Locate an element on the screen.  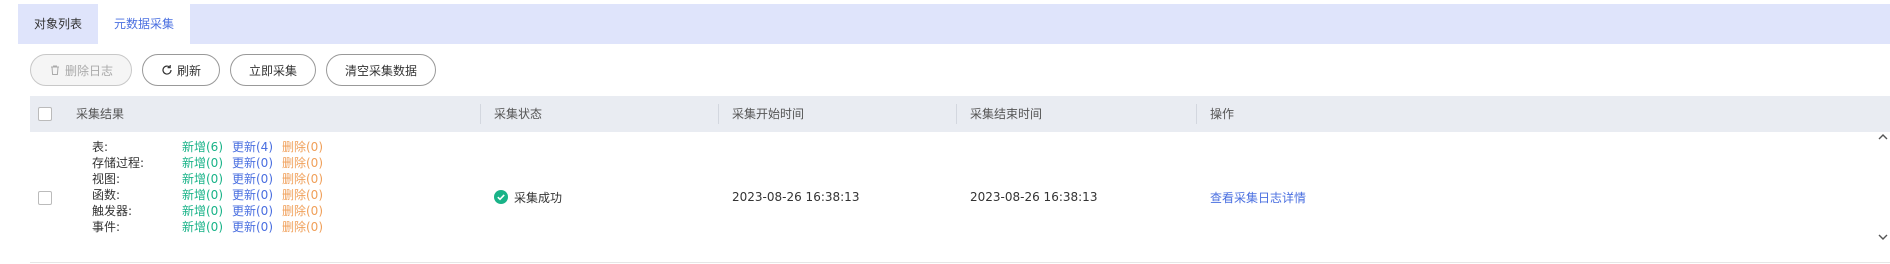
refresh-icon is located at coordinates (167, 70).